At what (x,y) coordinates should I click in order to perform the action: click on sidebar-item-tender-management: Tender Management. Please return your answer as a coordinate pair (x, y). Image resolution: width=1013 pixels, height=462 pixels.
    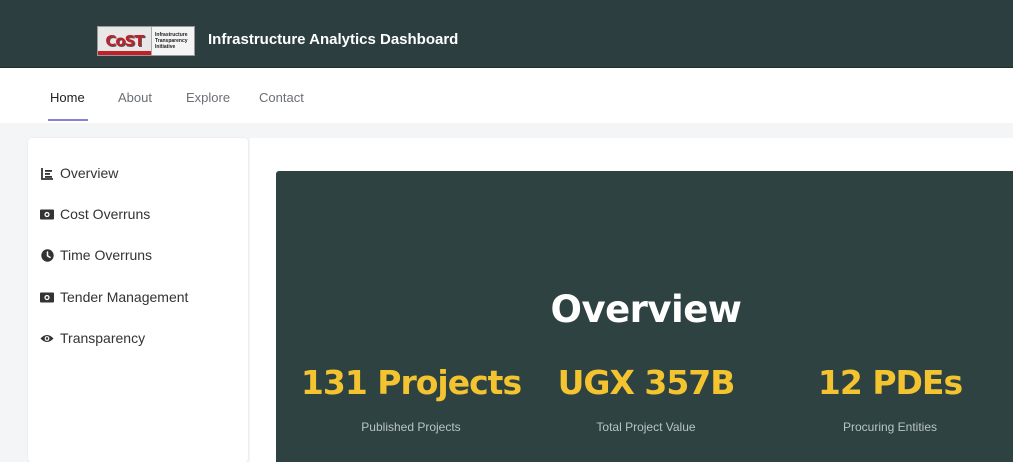
    Looking at the image, I should click on (114, 297).